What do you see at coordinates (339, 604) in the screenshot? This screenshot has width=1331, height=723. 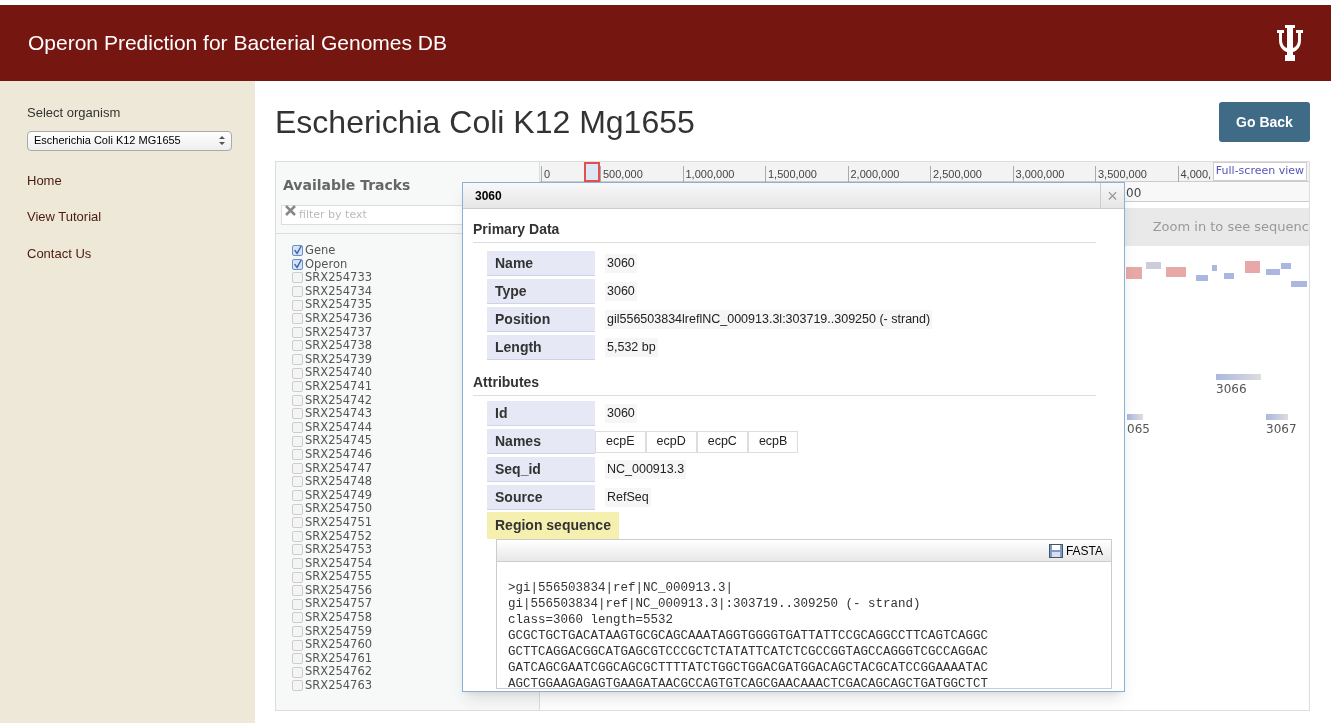 I see `track-label: SRX254757` at bounding box center [339, 604].